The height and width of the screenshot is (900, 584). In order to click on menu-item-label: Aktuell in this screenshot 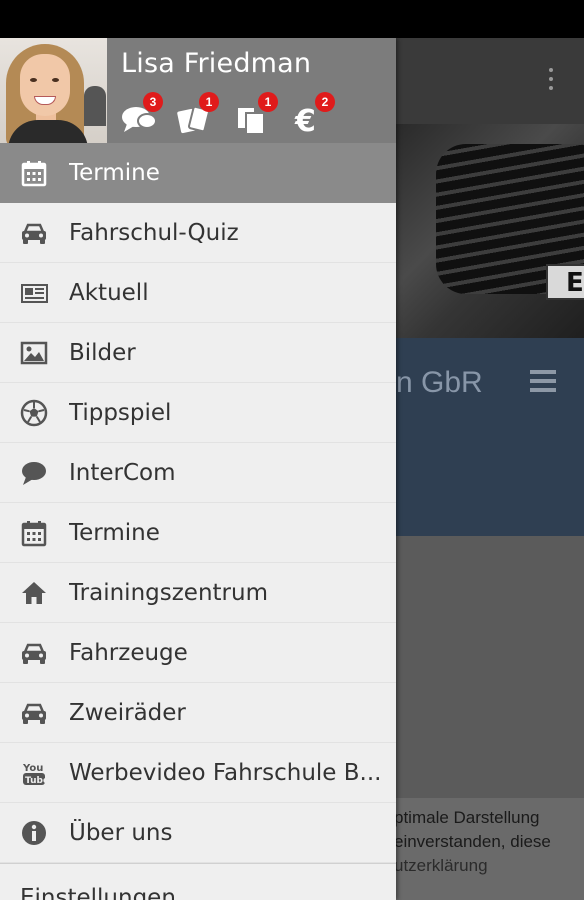, I will do `click(109, 293)`.